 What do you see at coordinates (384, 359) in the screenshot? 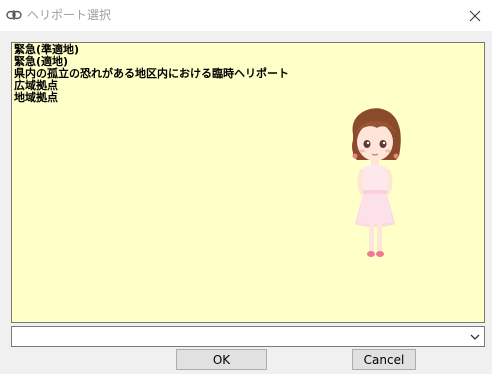
I see `cancel-button: Cancel` at bounding box center [384, 359].